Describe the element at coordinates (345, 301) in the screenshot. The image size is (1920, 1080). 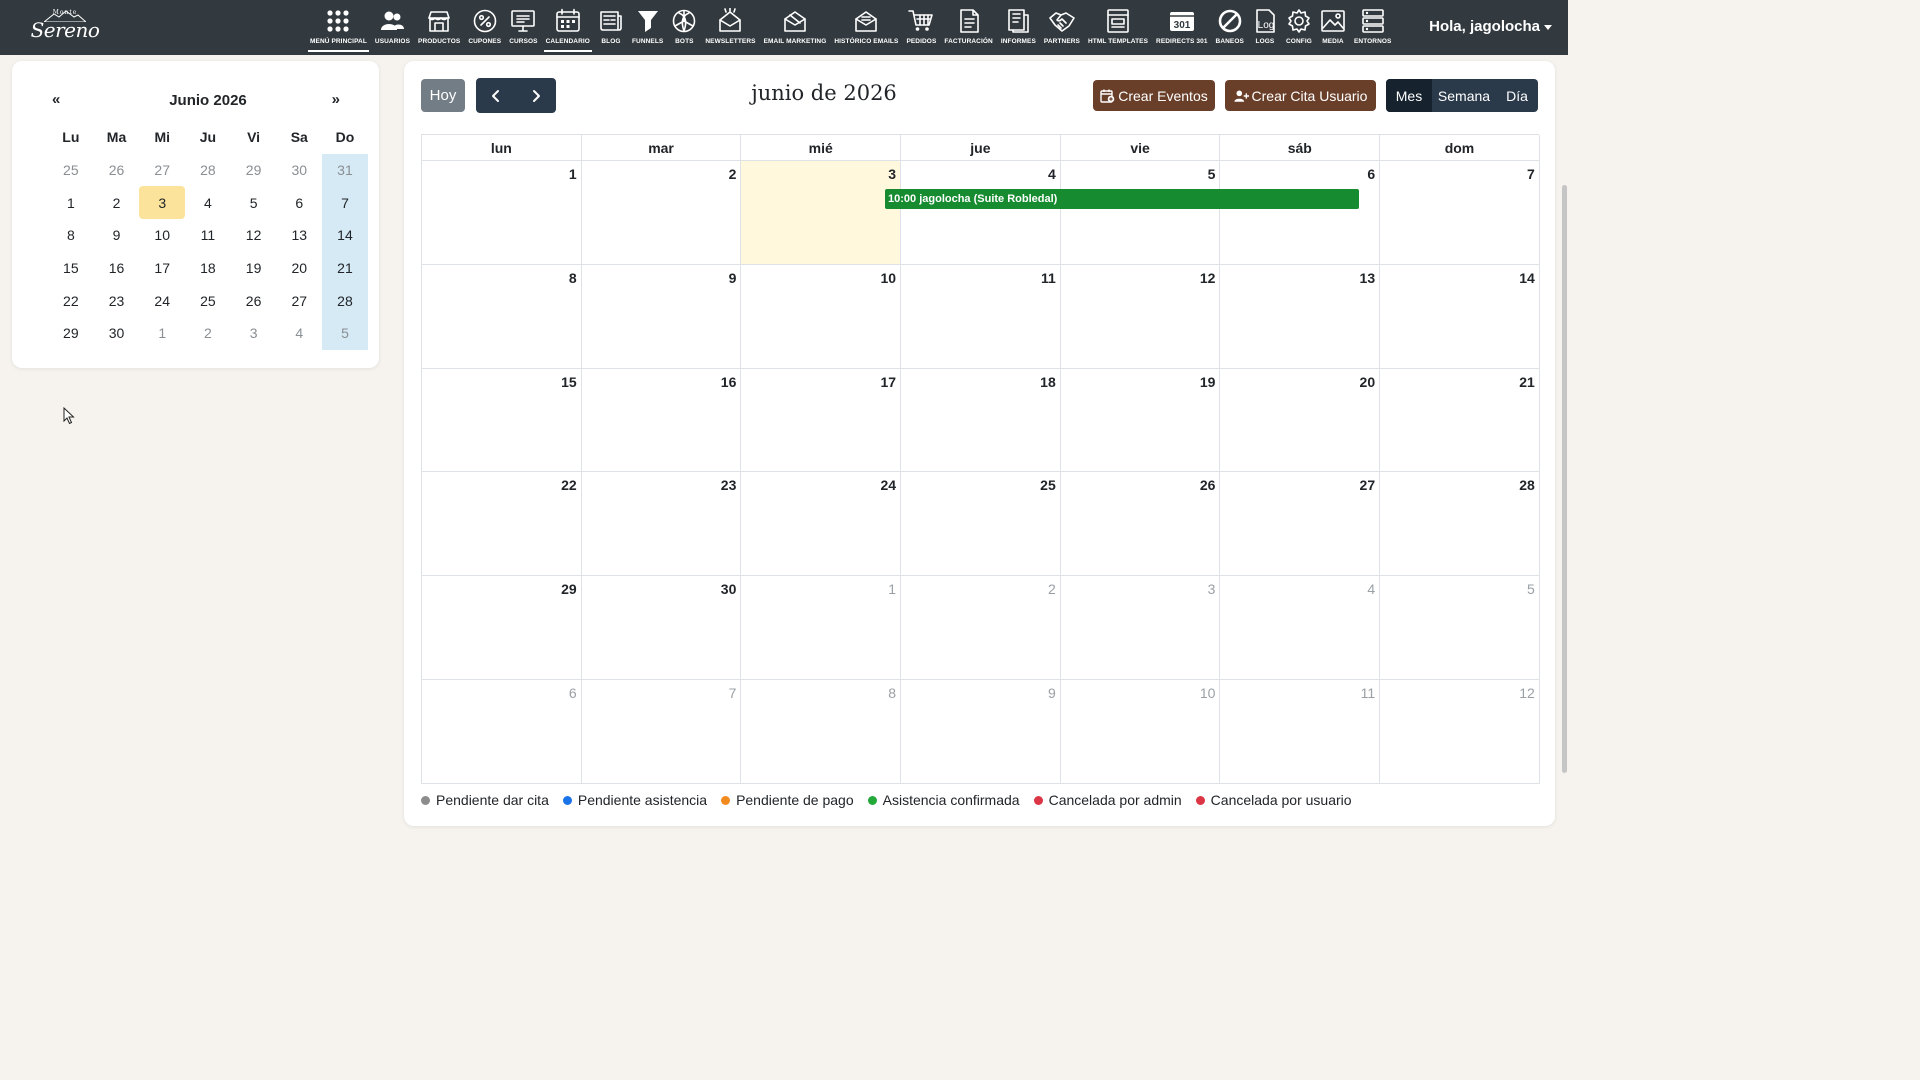
I see `mini-day-cell: 28` at that location.